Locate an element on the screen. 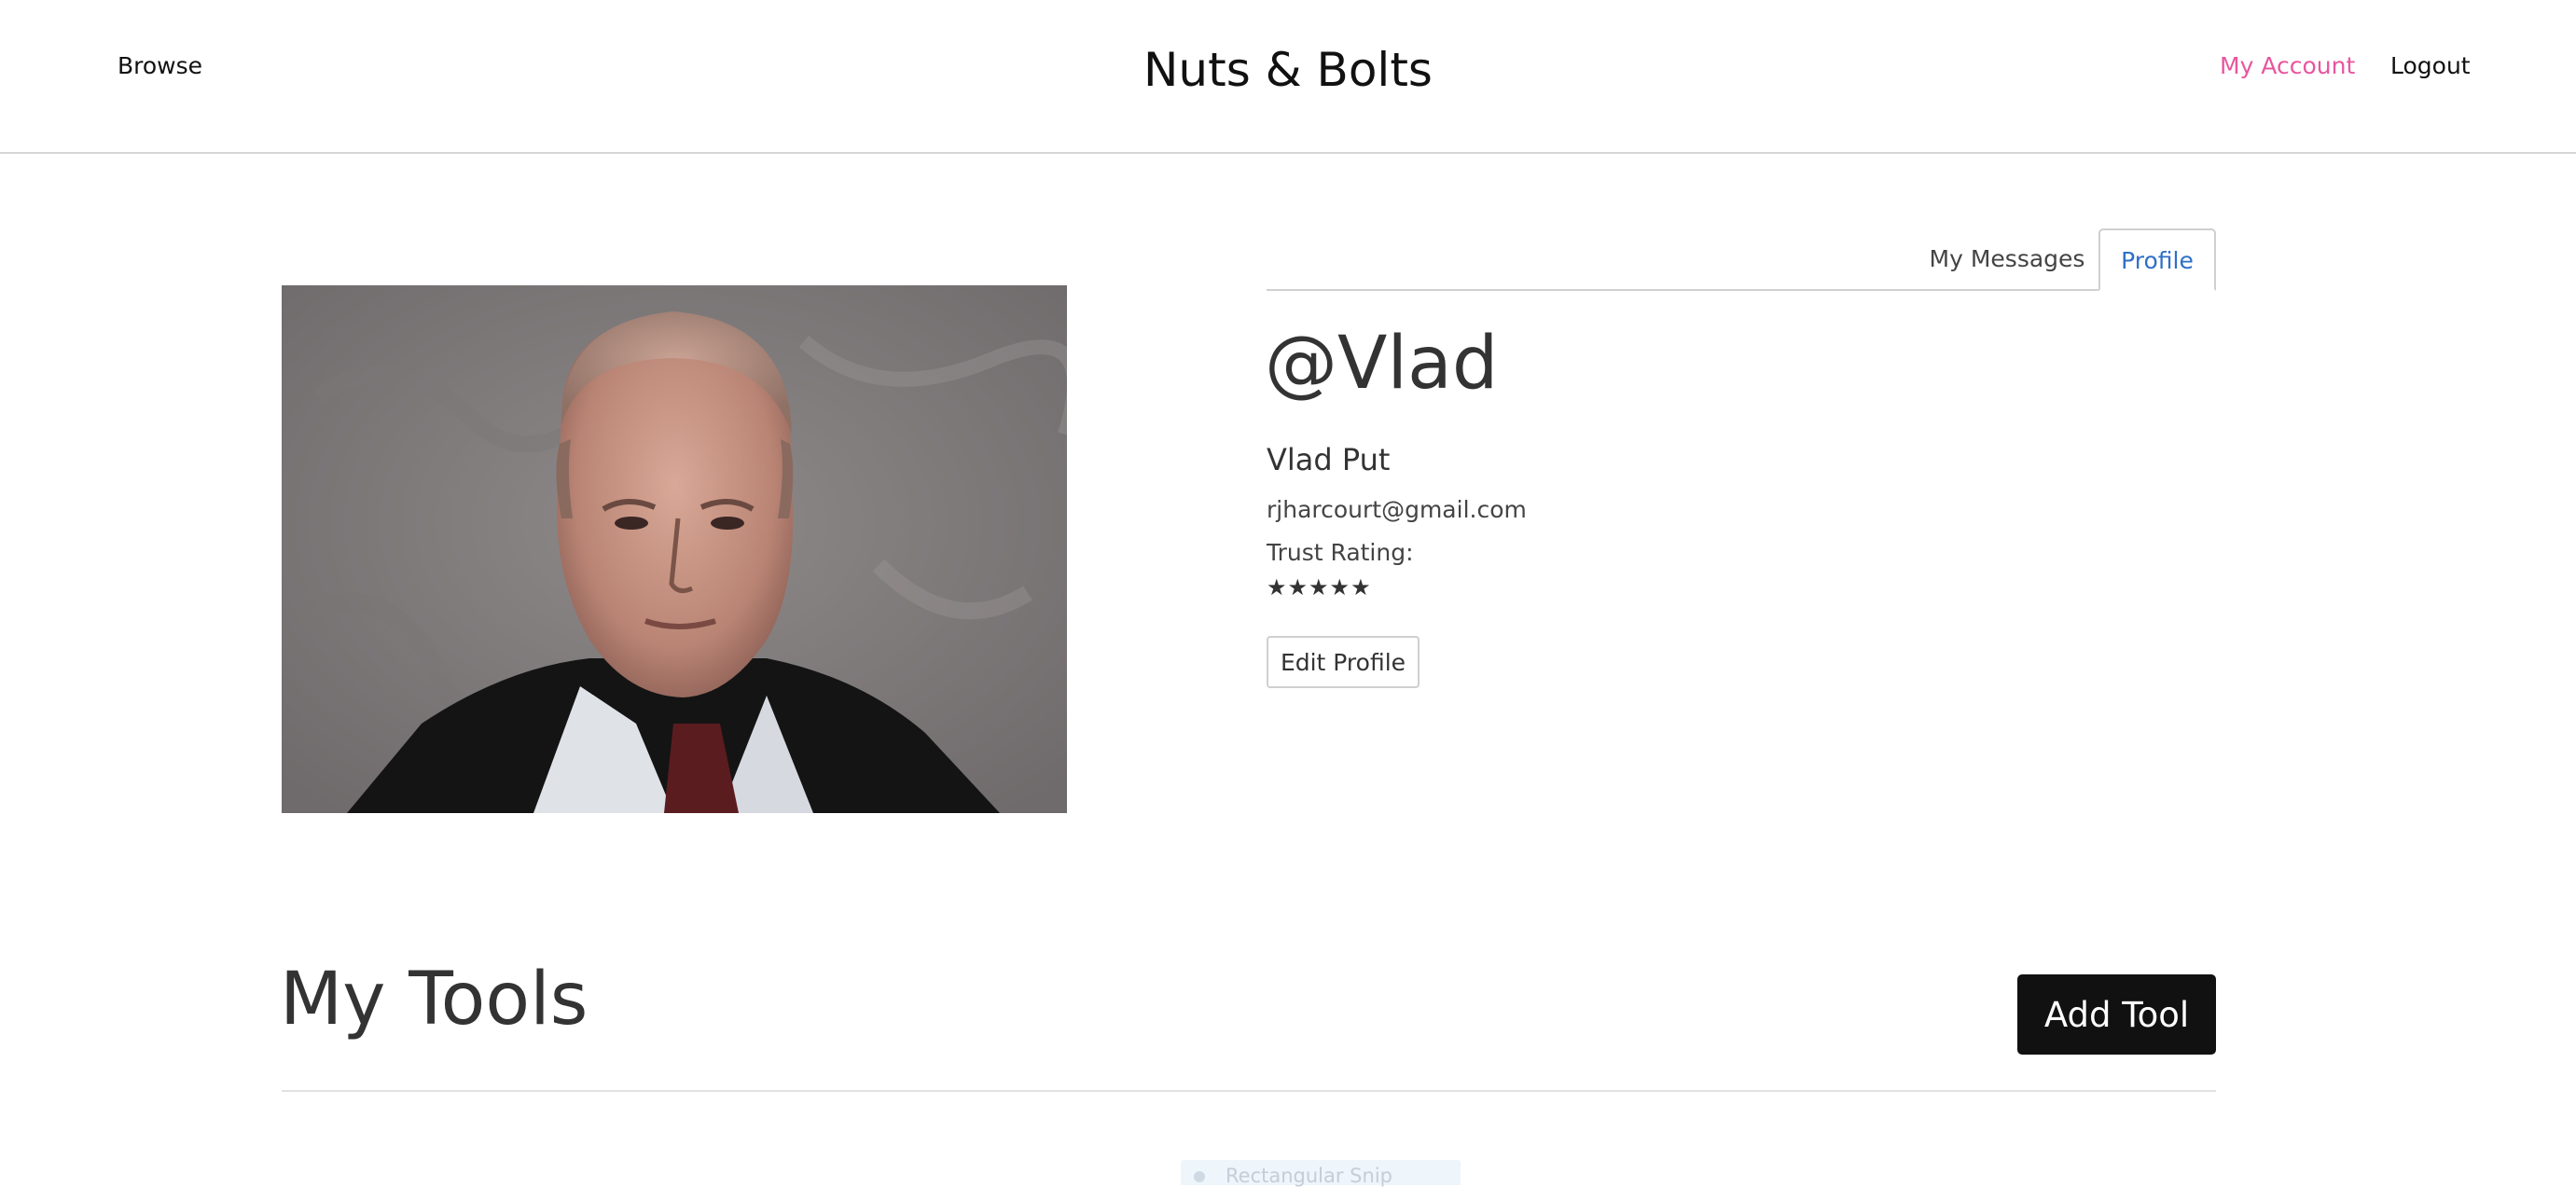  tab-my-messages: My Messages is located at coordinates (2007, 259).